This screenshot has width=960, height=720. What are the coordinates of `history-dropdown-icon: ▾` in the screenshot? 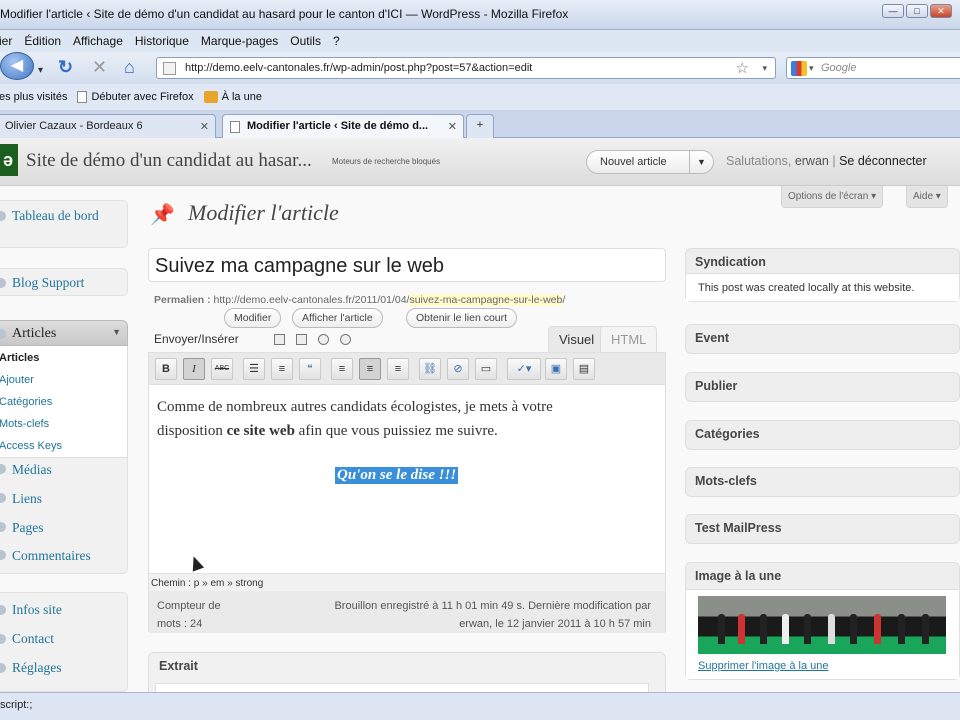 It's located at (40, 71).